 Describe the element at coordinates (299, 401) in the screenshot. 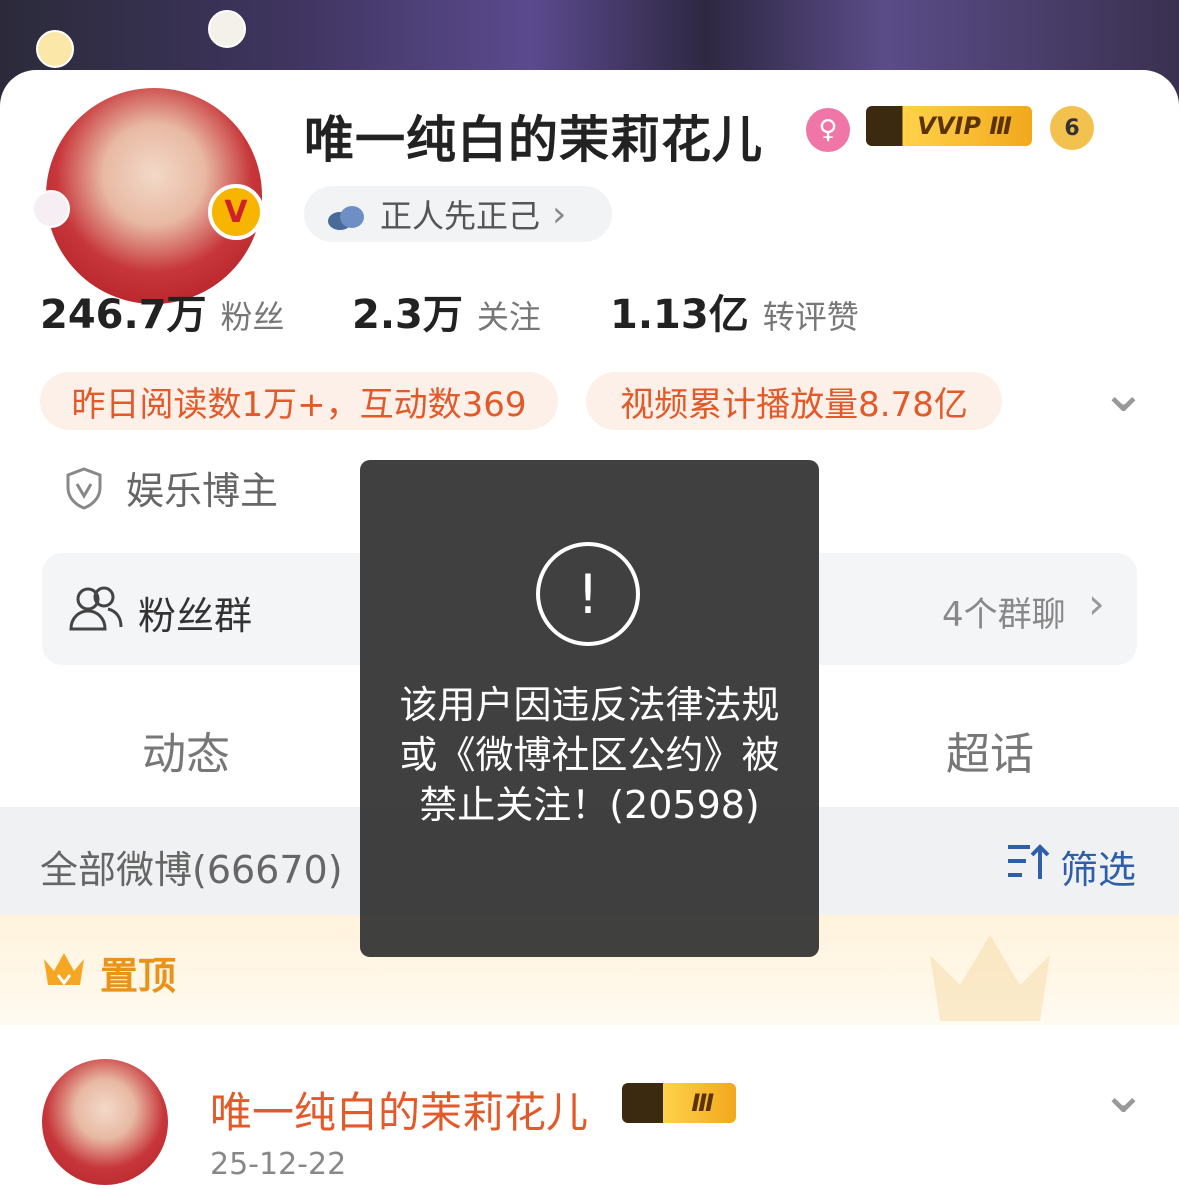

I see `reading-stats-pill: 昨日阅读数1万+，互动数369` at that location.